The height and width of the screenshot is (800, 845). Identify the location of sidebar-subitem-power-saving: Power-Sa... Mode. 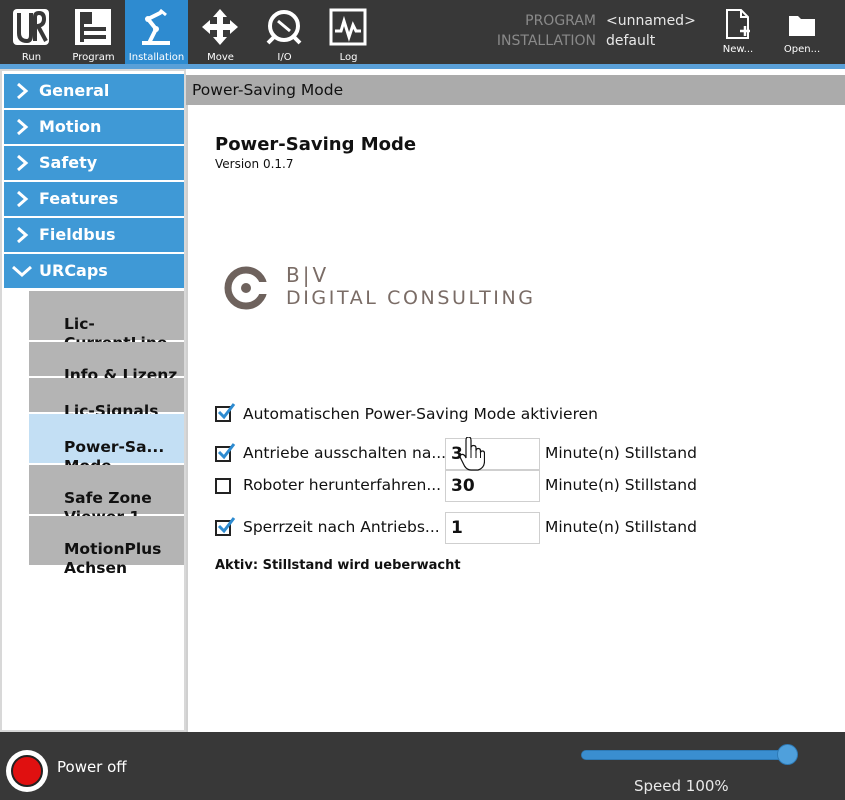
(106, 444).